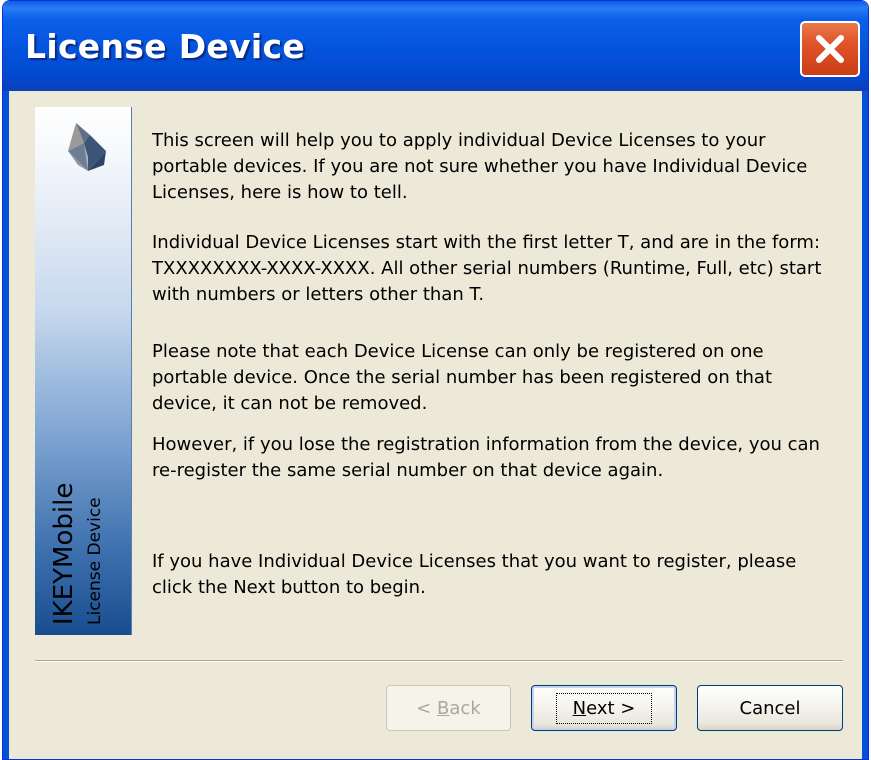  I want to click on cancel-button: Cancel, so click(770, 708).